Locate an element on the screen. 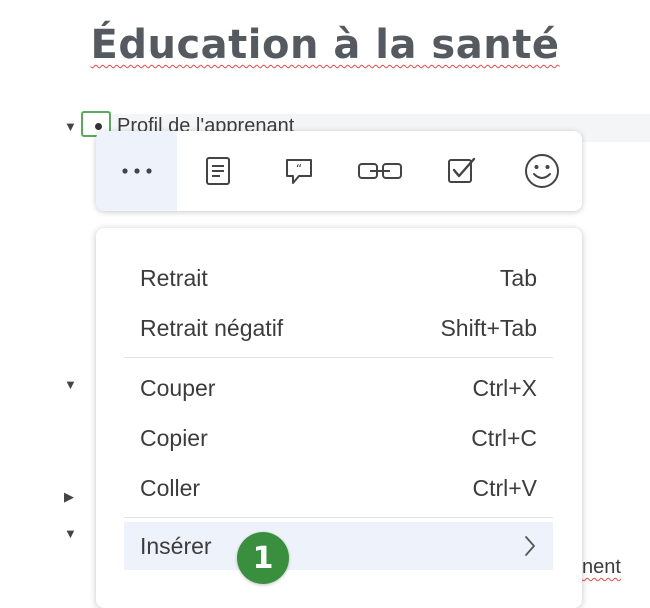 This screenshot has height=608, width=650. note-button is located at coordinates (217, 171).